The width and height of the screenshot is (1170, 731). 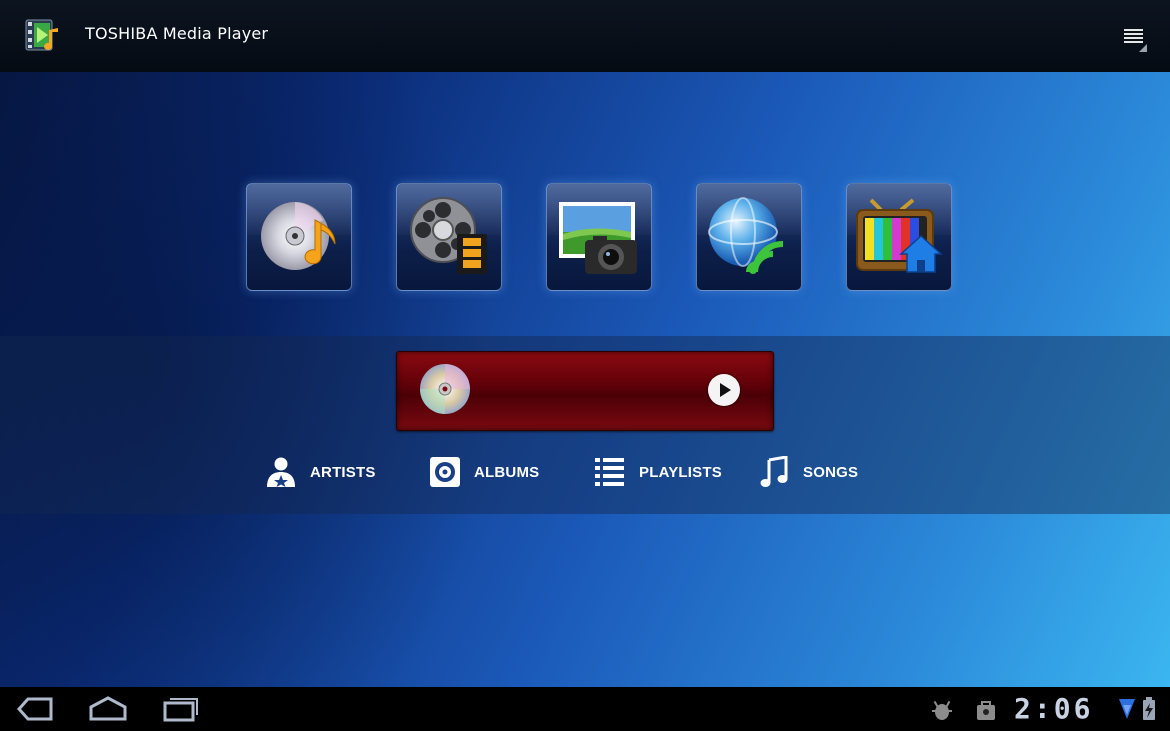 I want to click on cd-icon, so click(x=445, y=389).